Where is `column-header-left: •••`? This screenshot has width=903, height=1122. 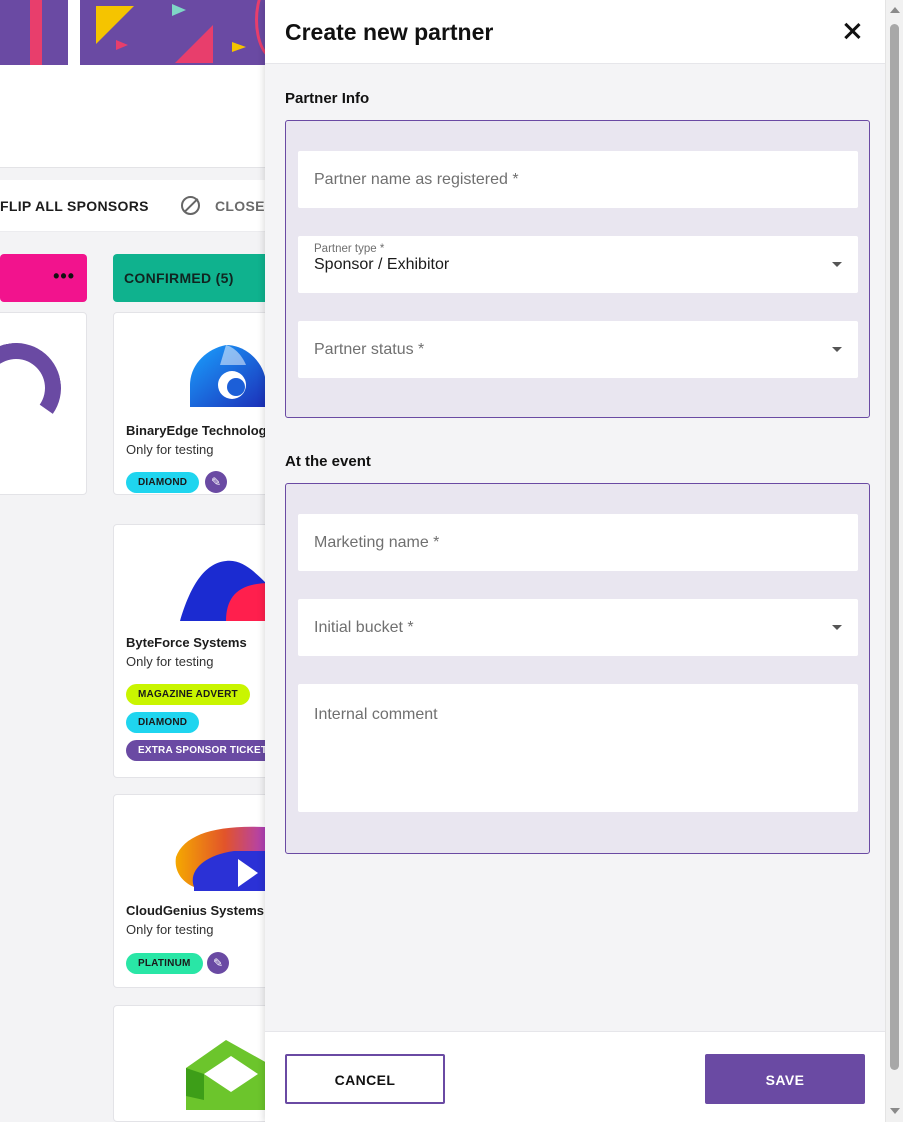 column-header-left: ••• is located at coordinates (43, 278).